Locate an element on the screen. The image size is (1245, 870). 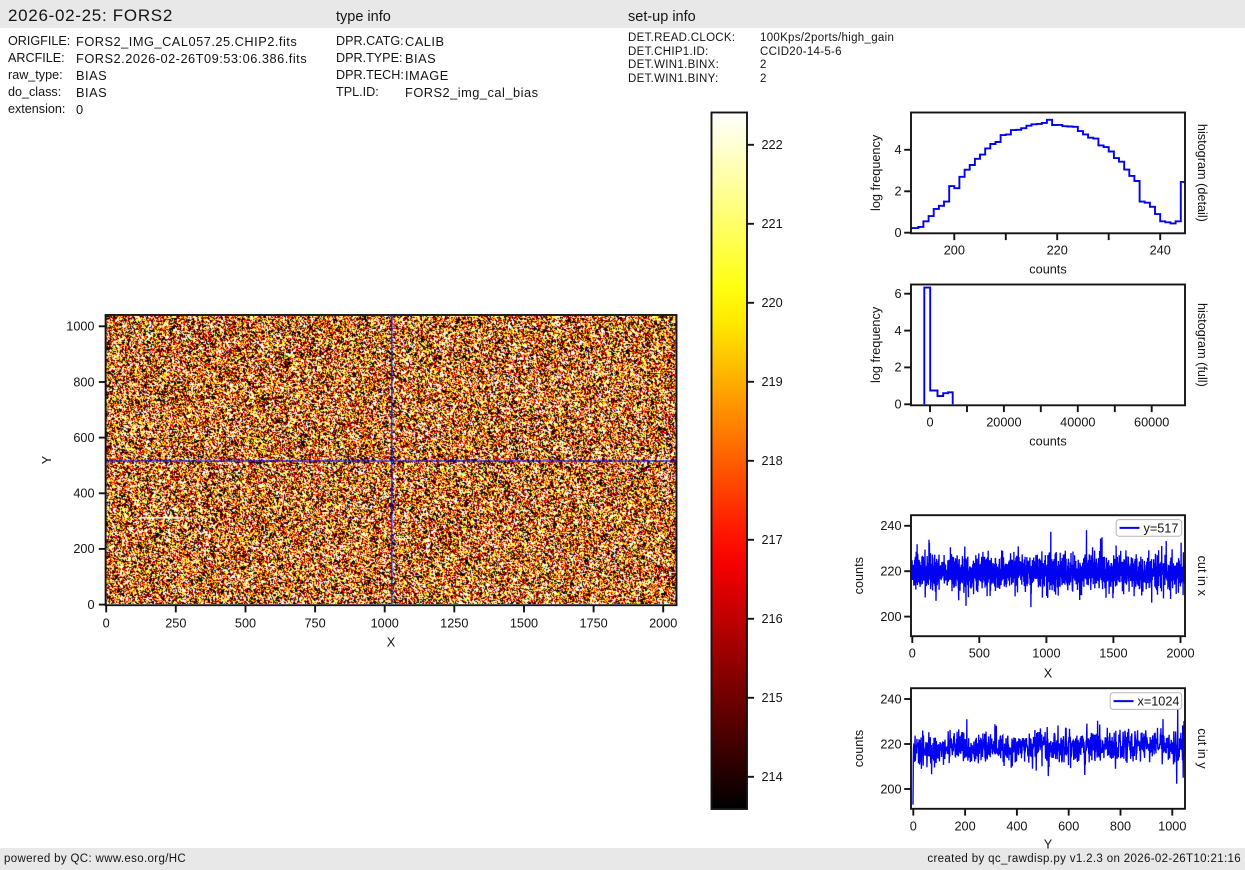
svg-text: 750 is located at coordinates (315, 624).